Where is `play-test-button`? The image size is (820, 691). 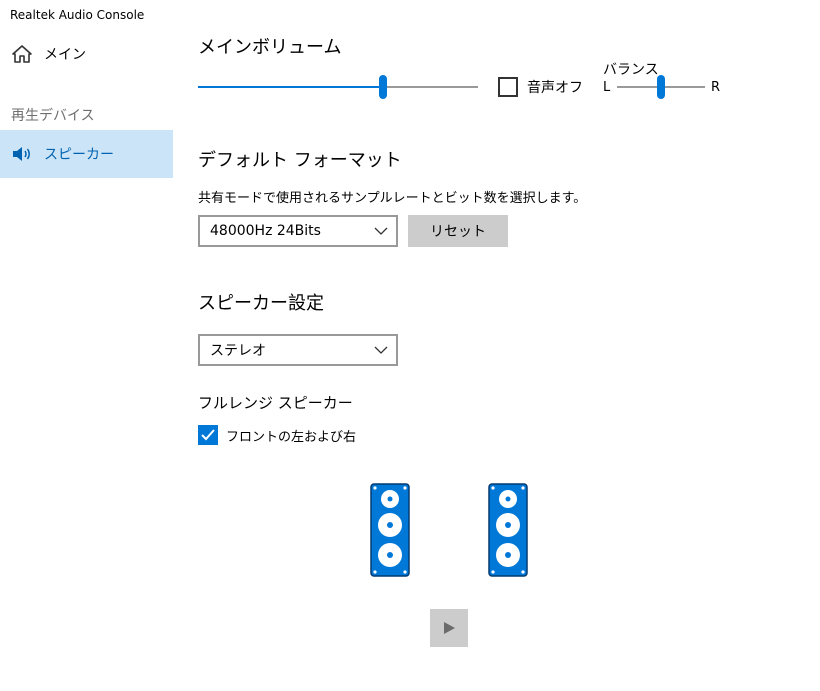 play-test-button is located at coordinates (449, 628).